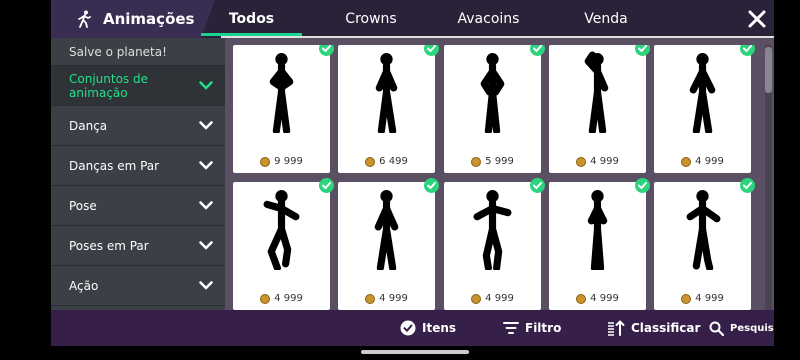  I want to click on sidebar-item-label: Ação, so click(84, 285).